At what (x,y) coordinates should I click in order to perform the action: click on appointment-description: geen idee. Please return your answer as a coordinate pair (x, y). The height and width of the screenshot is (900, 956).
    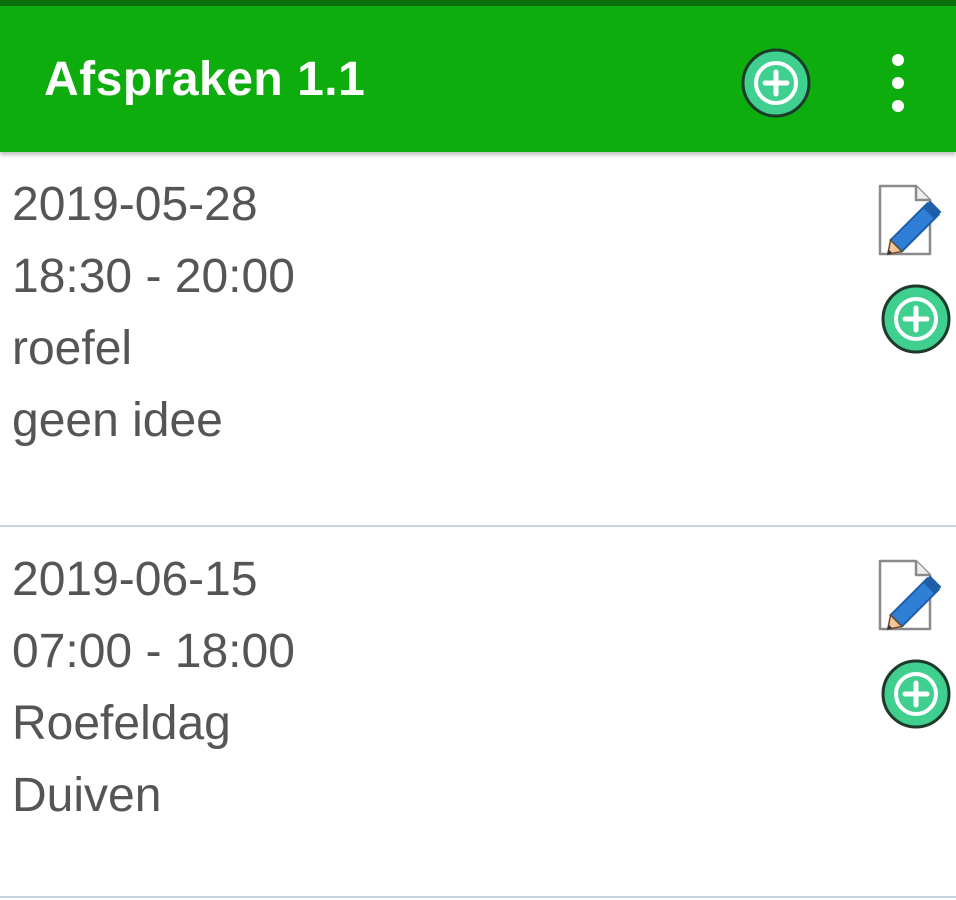
    Looking at the image, I should click on (117, 420).